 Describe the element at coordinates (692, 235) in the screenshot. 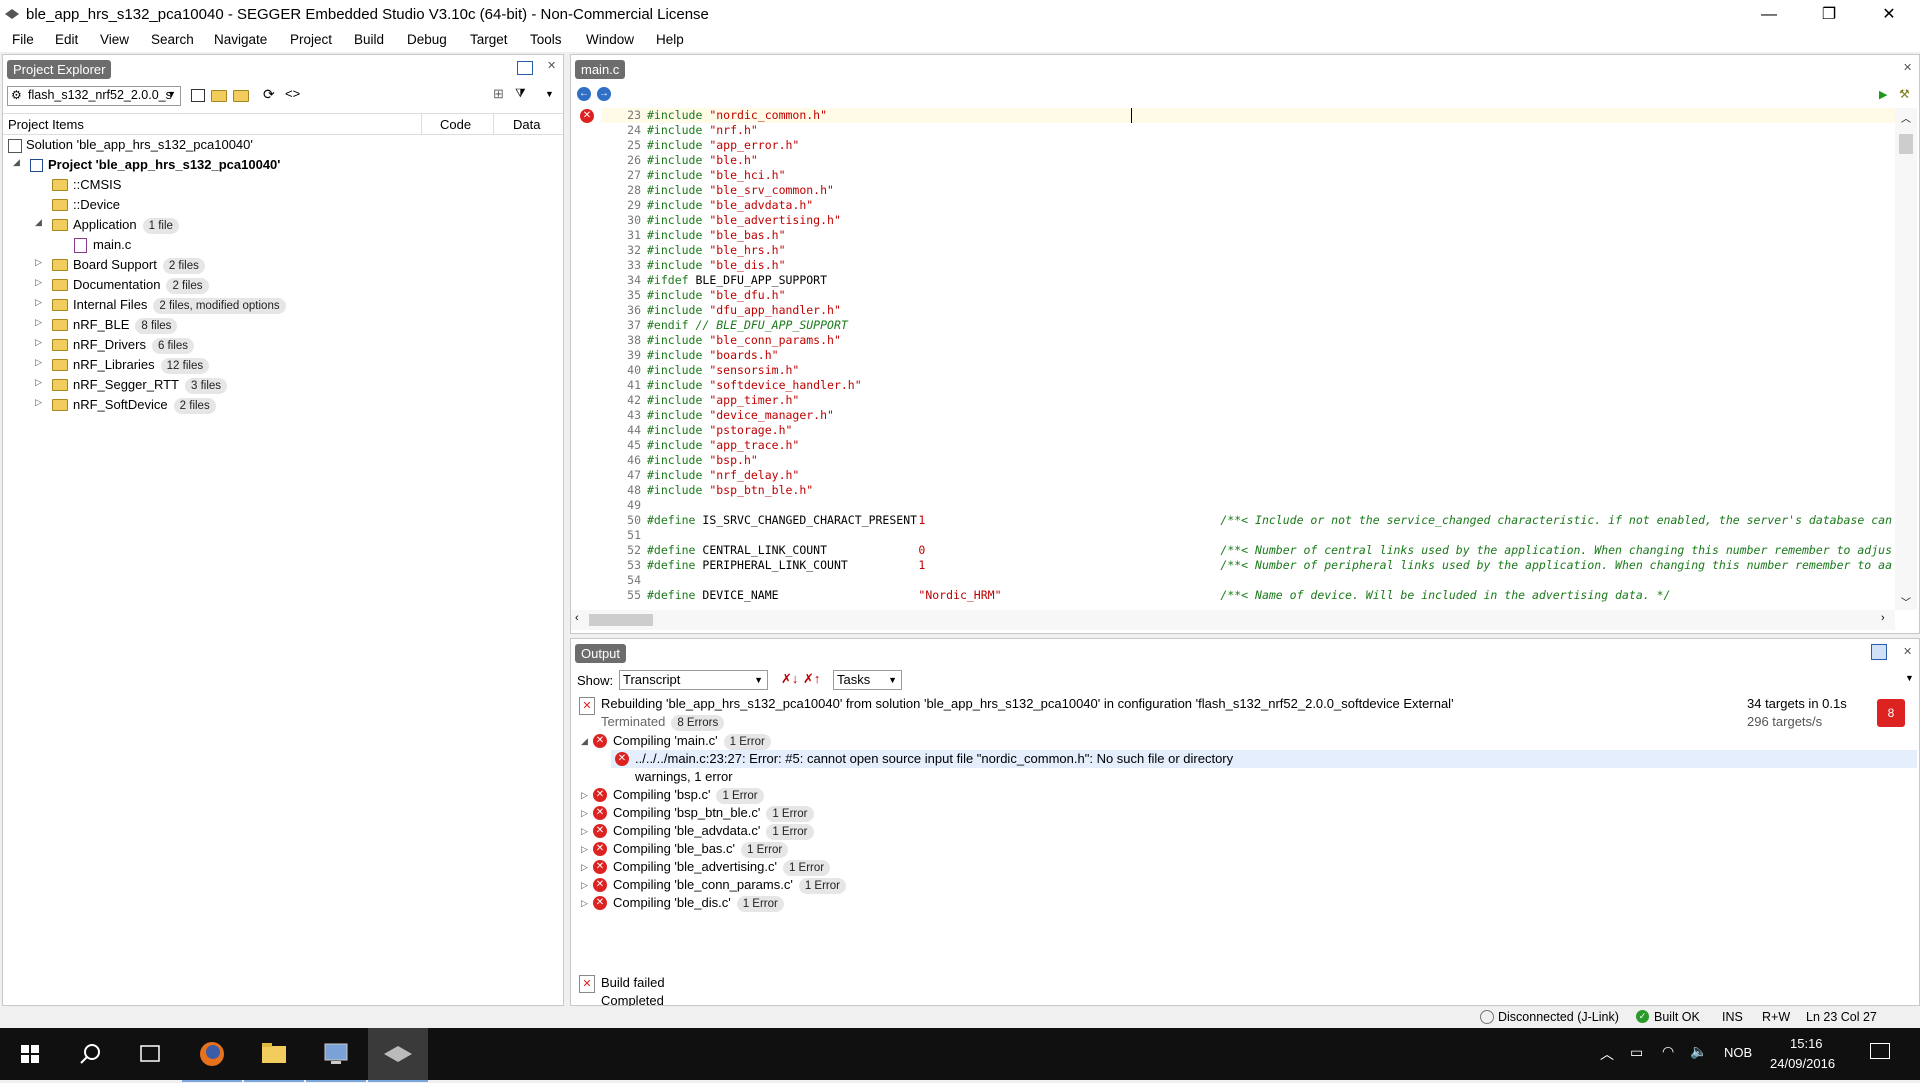

I see `code-line: 31 #include "ble_bas.h"` at that location.